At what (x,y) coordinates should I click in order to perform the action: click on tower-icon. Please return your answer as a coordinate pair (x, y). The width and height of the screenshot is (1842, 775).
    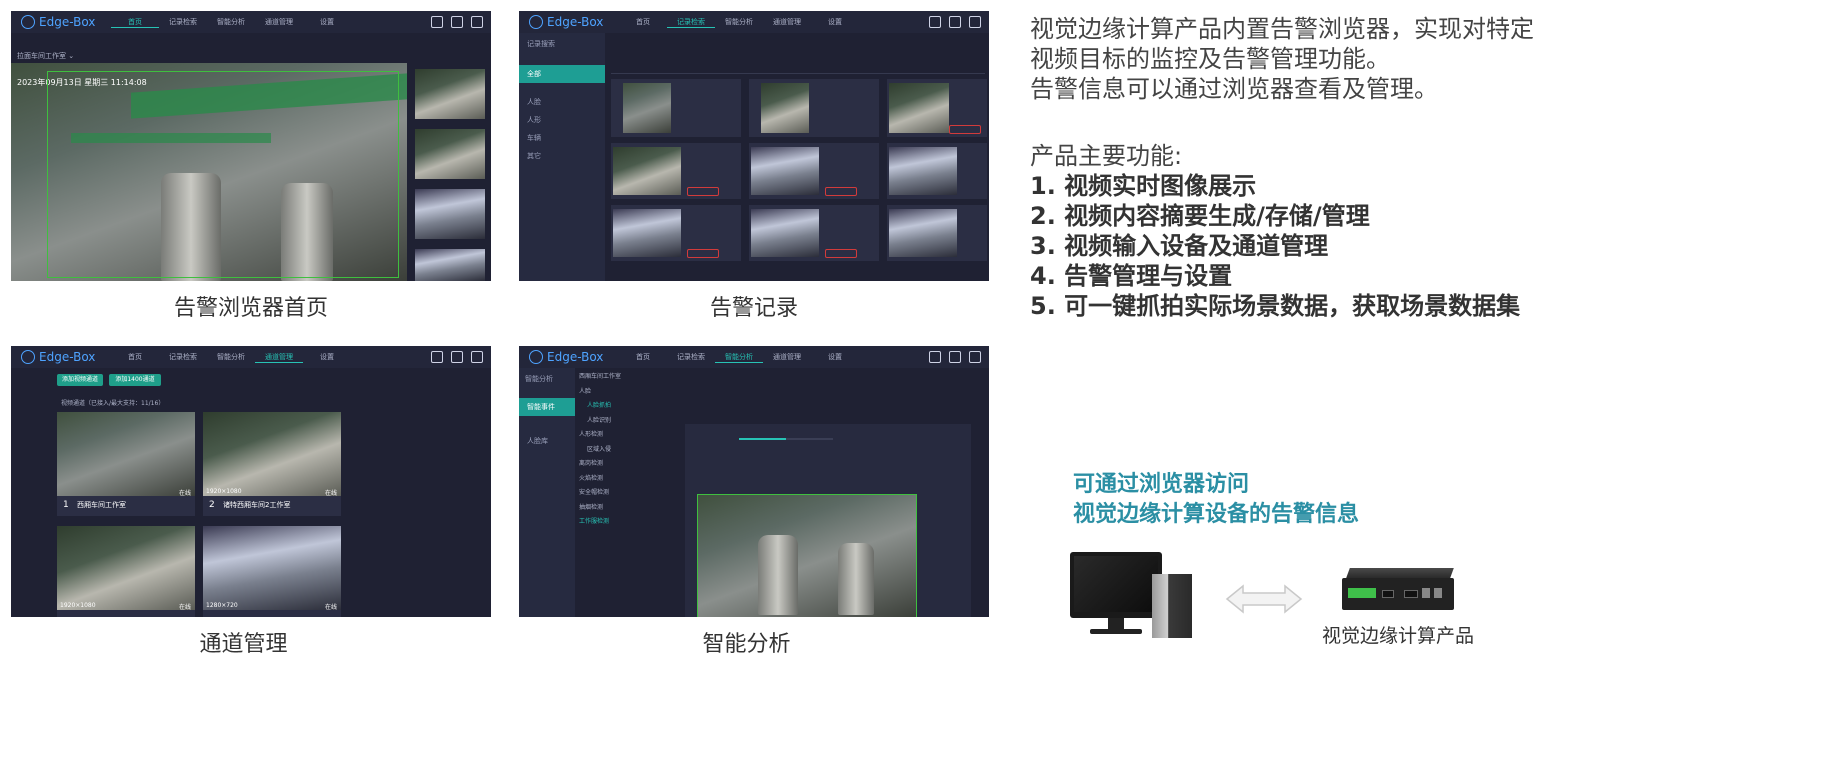
    Looking at the image, I should click on (1172, 606).